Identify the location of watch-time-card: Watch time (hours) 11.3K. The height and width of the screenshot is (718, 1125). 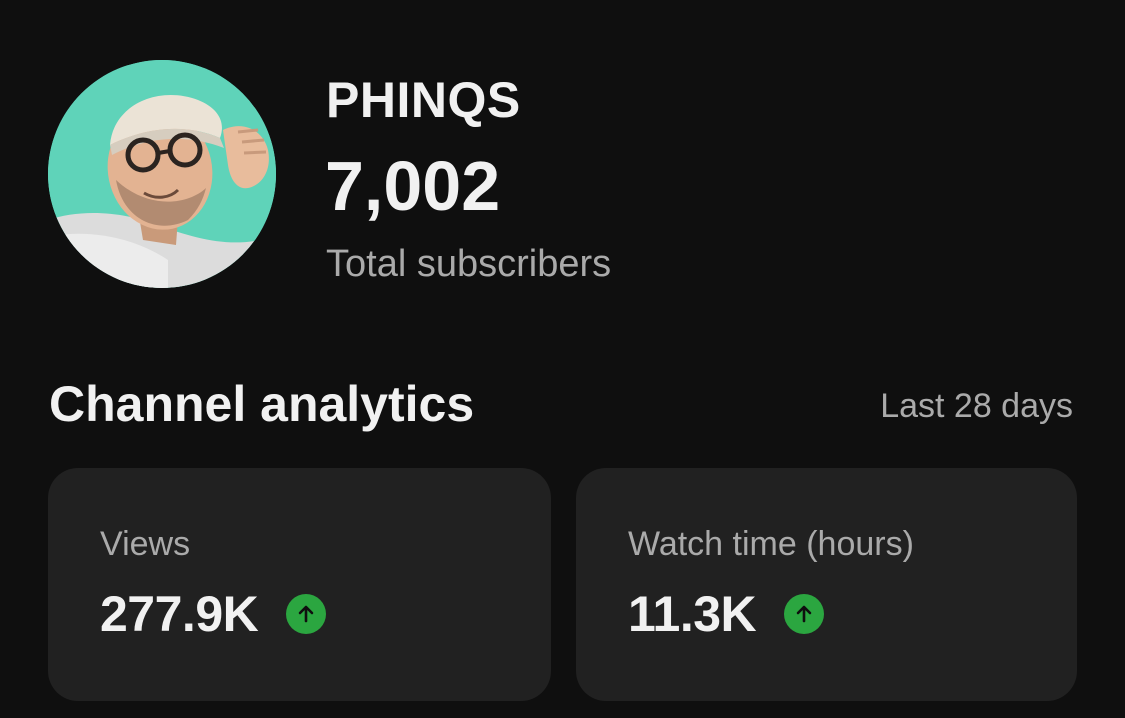
(826, 584).